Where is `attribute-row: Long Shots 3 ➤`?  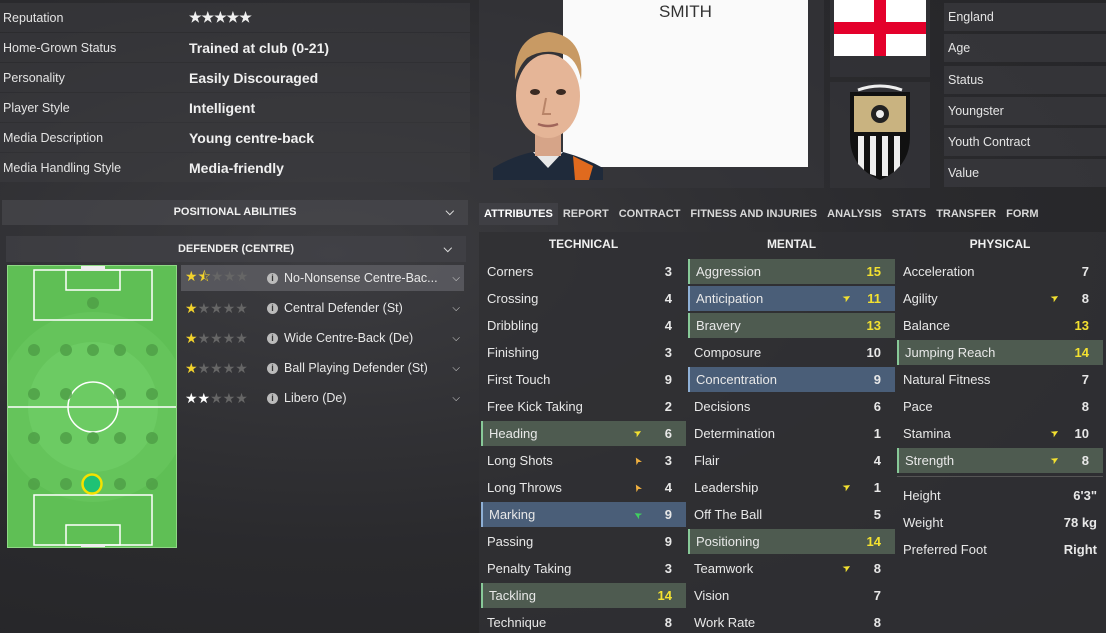
attribute-row: Long Shots 3 ➤ is located at coordinates (583, 460).